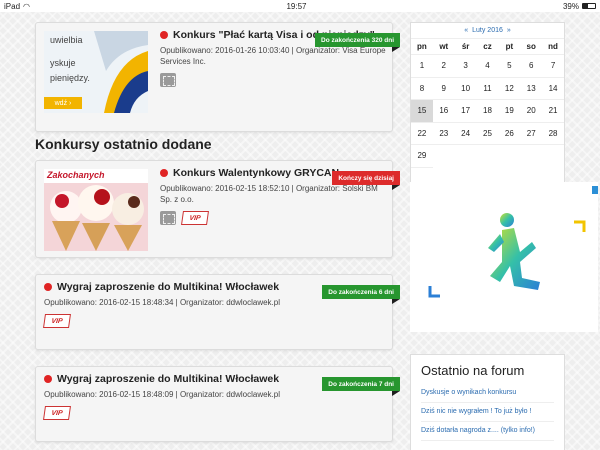 This screenshot has width=600, height=450. I want to click on calendar-day: 4, so click(487, 66).